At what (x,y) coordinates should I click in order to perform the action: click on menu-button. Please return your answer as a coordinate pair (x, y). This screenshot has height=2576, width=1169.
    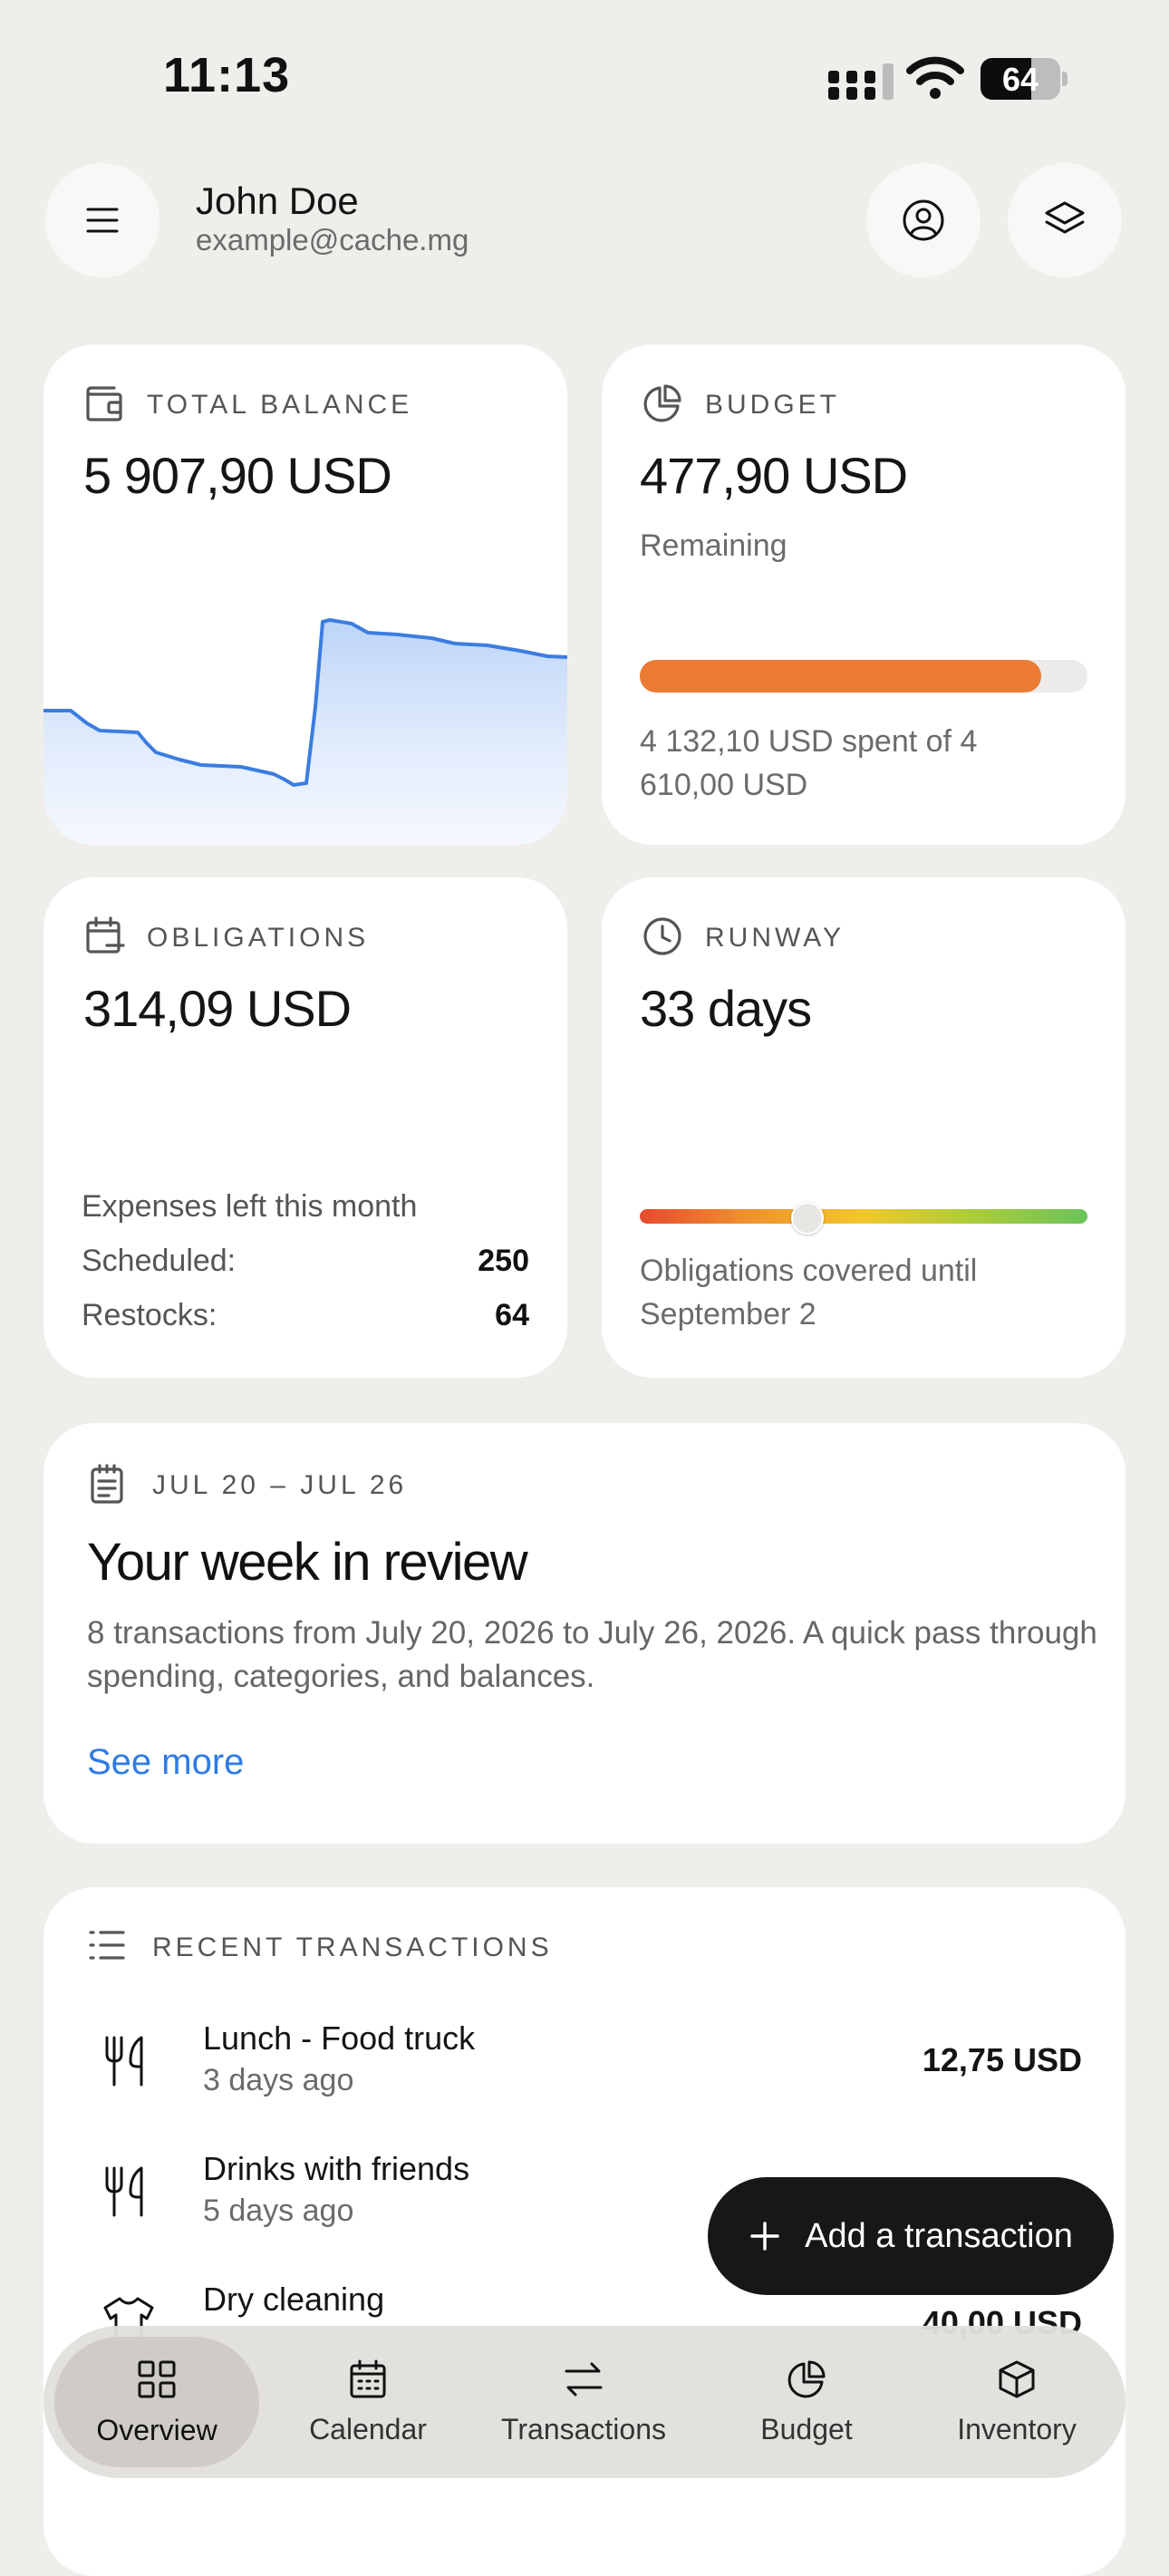
    Looking at the image, I should click on (102, 220).